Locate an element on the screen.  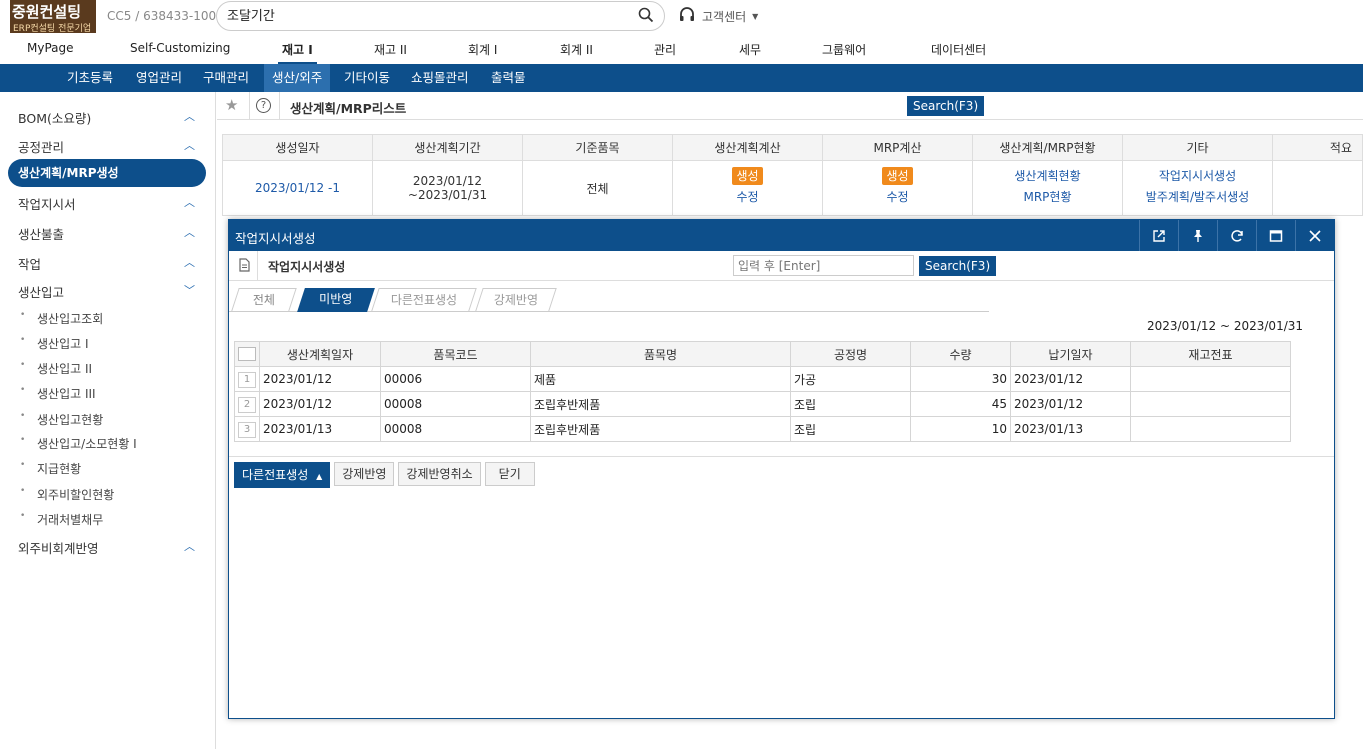
sidebar-outsourcing: 외주비회계반영 is located at coordinates (58, 547).